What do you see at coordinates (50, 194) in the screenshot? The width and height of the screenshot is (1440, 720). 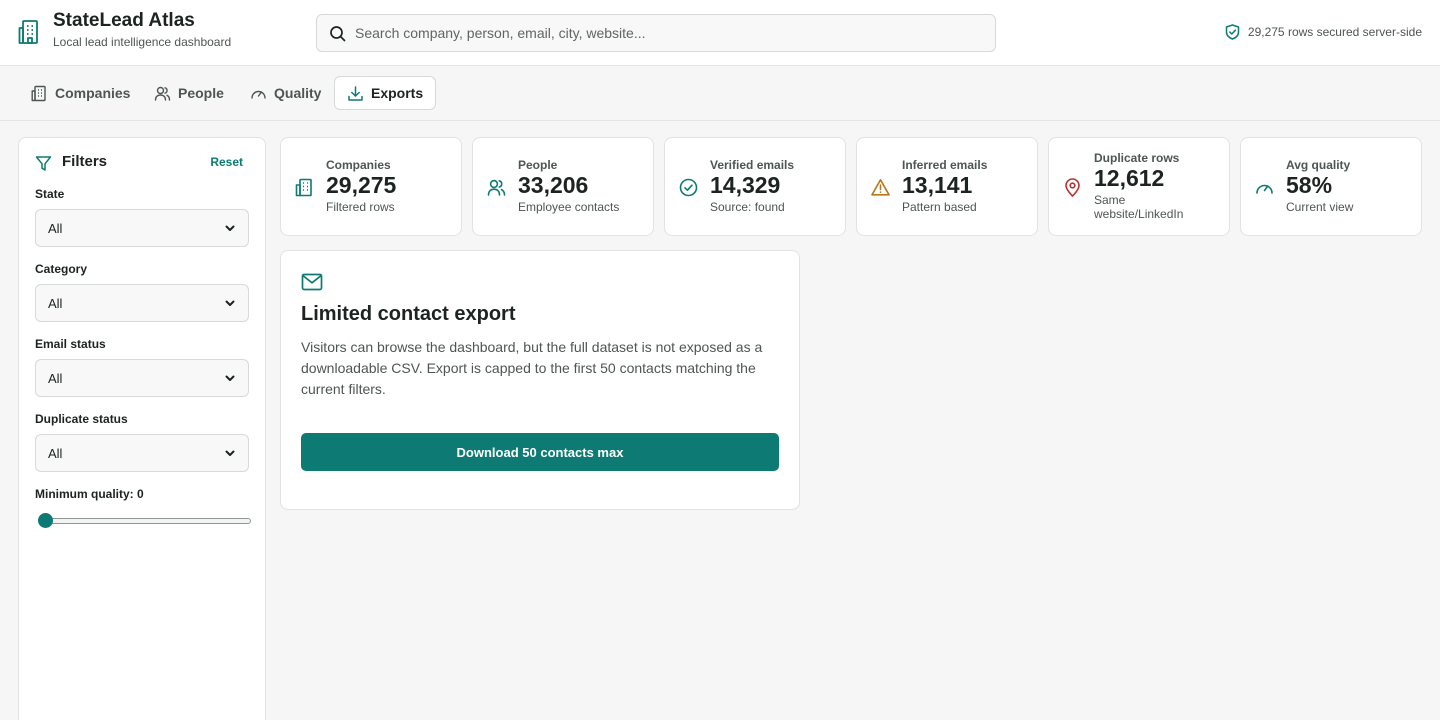 I see `state-label: State` at bounding box center [50, 194].